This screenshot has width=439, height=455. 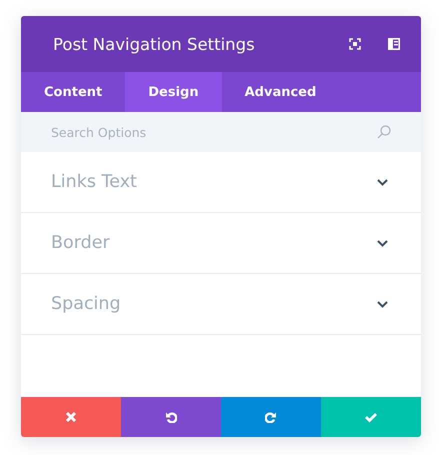 I want to click on undo-icon, so click(x=171, y=417).